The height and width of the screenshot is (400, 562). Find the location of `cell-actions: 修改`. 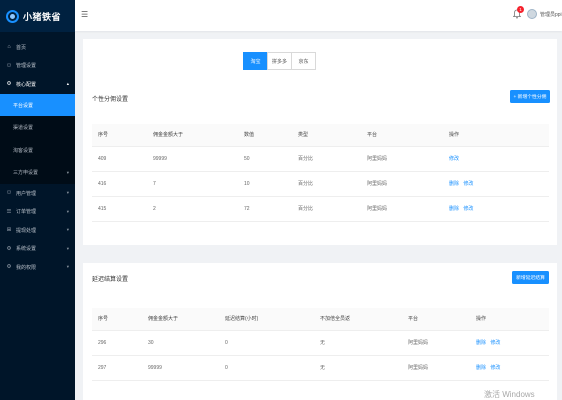

cell-actions: 修改 is located at coordinates (496, 159).